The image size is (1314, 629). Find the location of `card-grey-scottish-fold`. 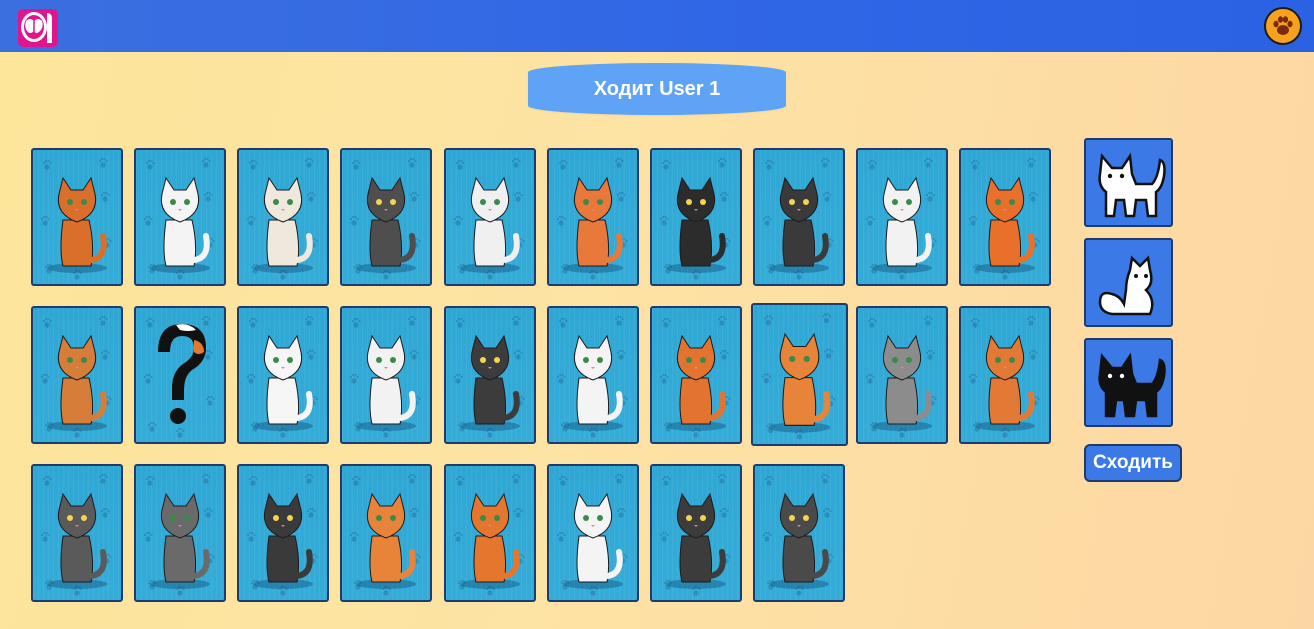

card-grey-scottish-fold is located at coordinates (77, 533).